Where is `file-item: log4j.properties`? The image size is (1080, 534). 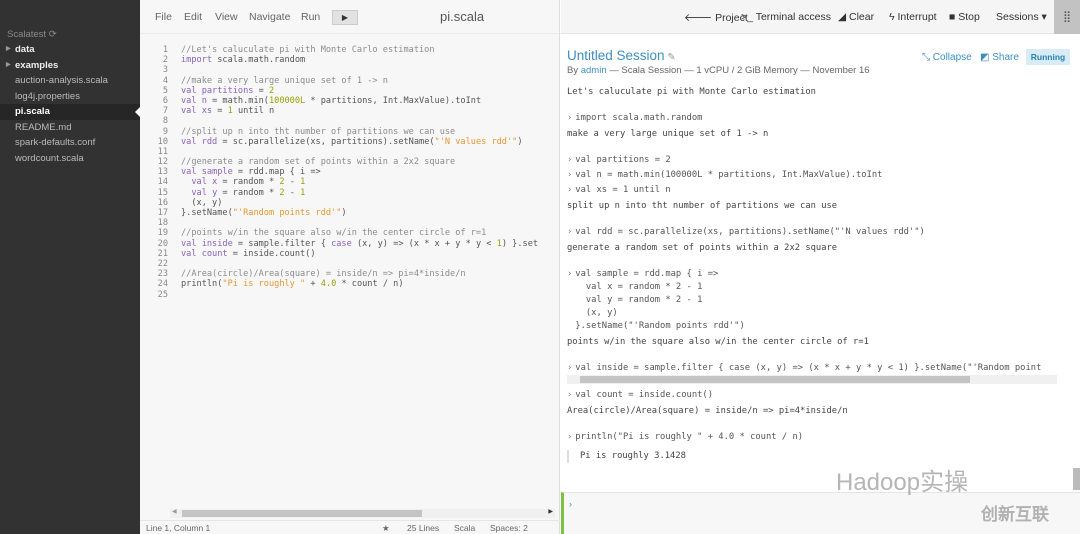
file-item: log4j.properties is located at coordinates (70, 97).